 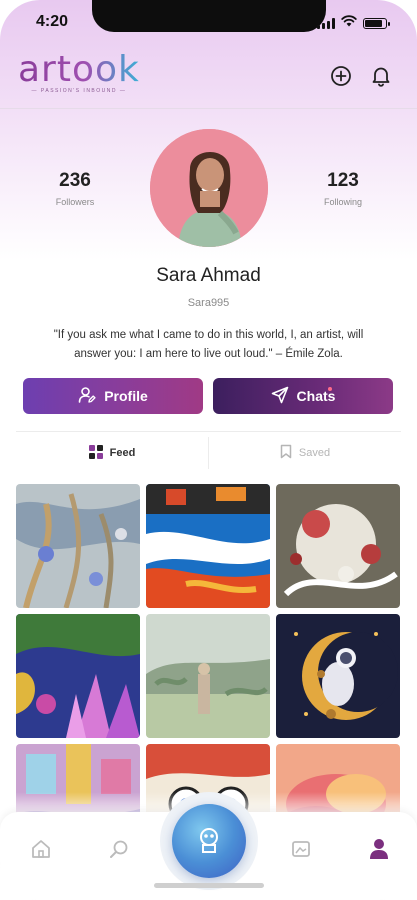 What do you see at coordinates (126, 396) in the screenshot?
I see `profile-button-label: Profile` at bounding box center [126, 396].